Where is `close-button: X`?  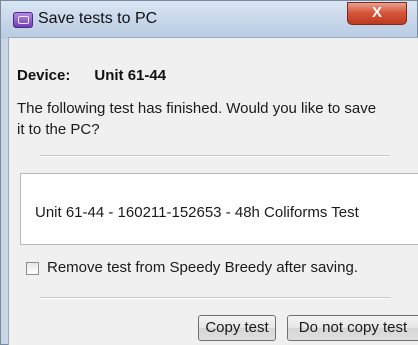 close-button: X is located at coordinates (377, 13).